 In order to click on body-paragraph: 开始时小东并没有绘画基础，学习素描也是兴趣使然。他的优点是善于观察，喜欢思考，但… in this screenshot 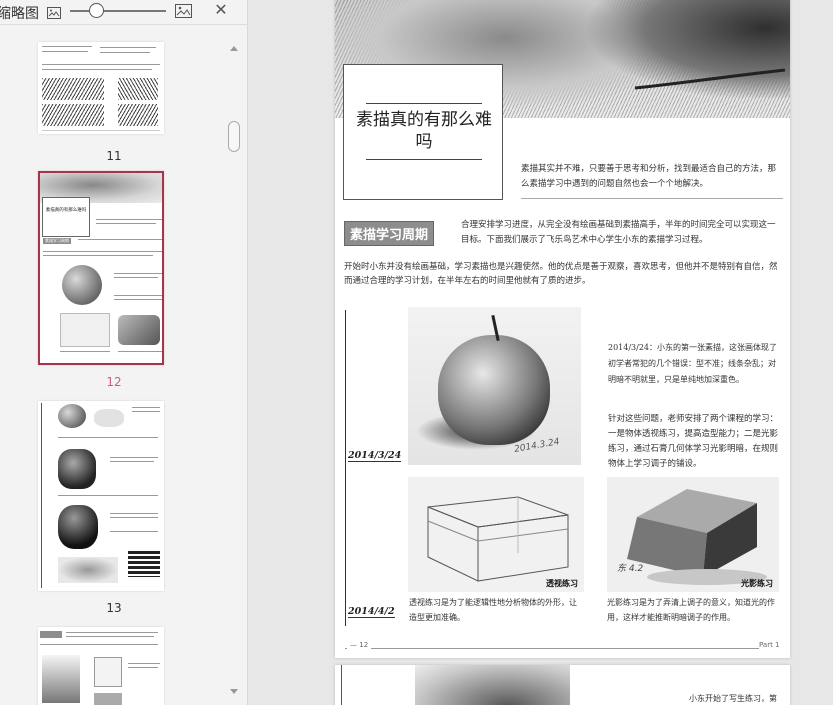, I will do `click(561, 274)`.